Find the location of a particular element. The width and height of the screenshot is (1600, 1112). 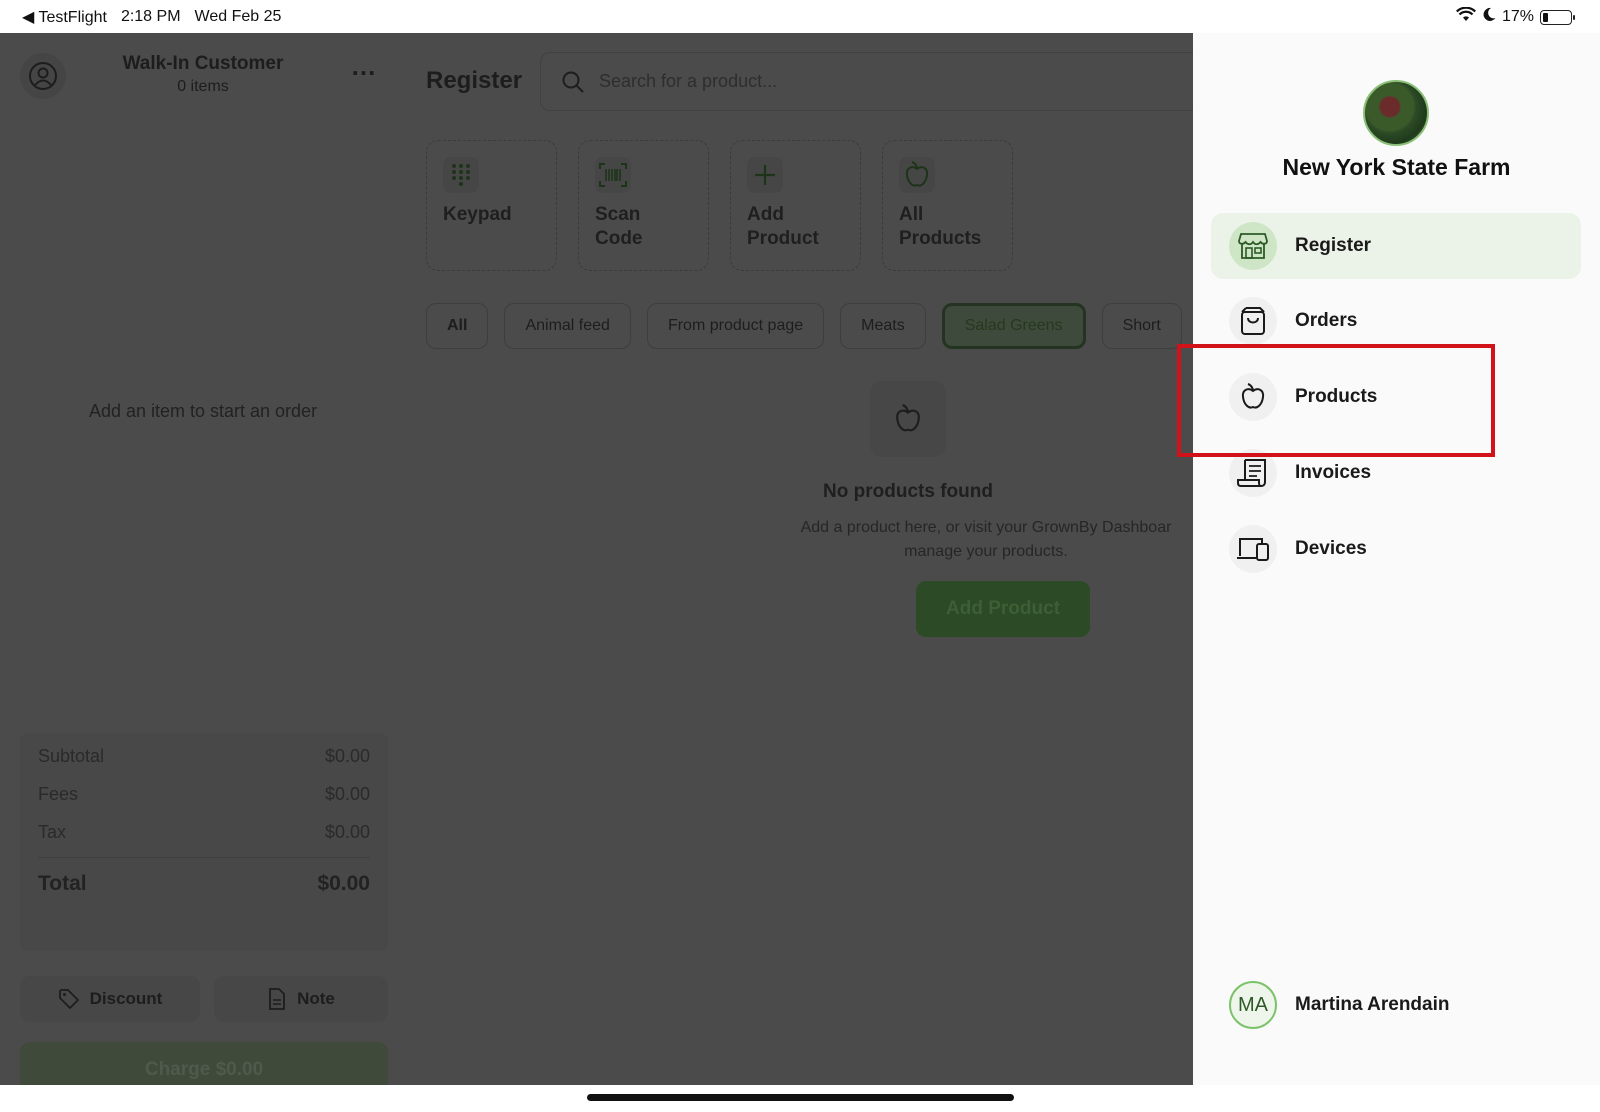

fees-row: Fees $0.00 is located at coordinates (204, 794).